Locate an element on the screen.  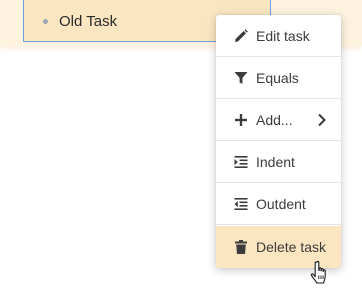
task-bullet-icon is located at coordinates (45, 21).